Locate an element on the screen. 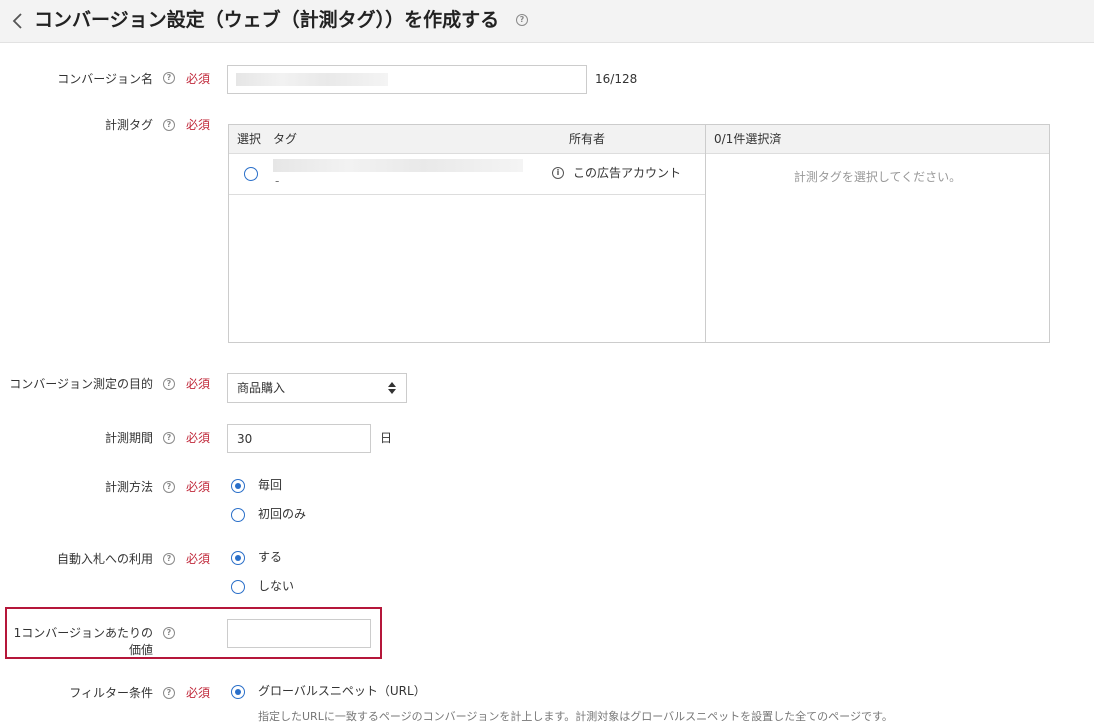  method-first-only-label: 初回のみ is located at coordinates (282, 514).